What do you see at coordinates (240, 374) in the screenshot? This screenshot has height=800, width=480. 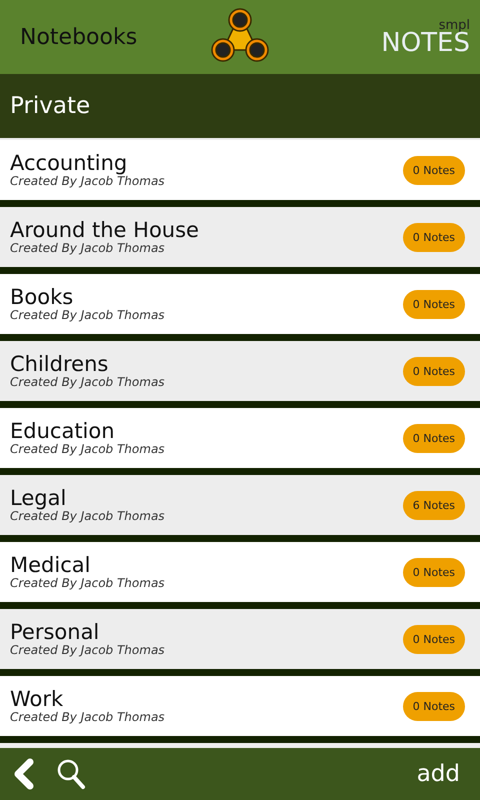 I see `notebook-row: Childrens Created By Jacob Thomas 0 Notes` at bounding box center [240, 374].